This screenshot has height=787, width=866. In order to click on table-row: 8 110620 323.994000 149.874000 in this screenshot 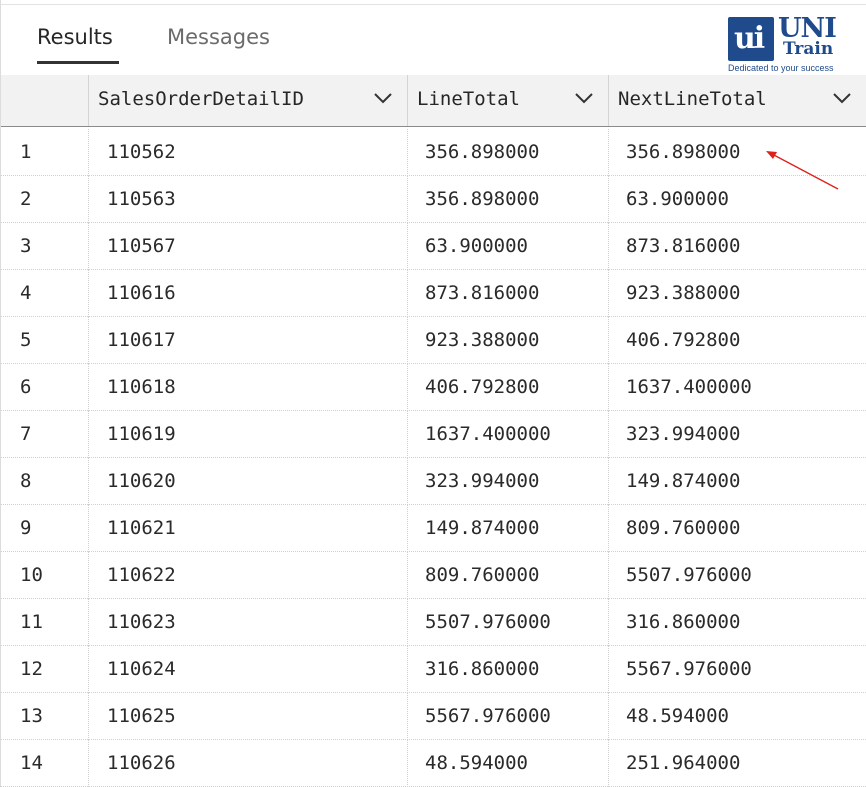, I will do `click(433, 481)`.